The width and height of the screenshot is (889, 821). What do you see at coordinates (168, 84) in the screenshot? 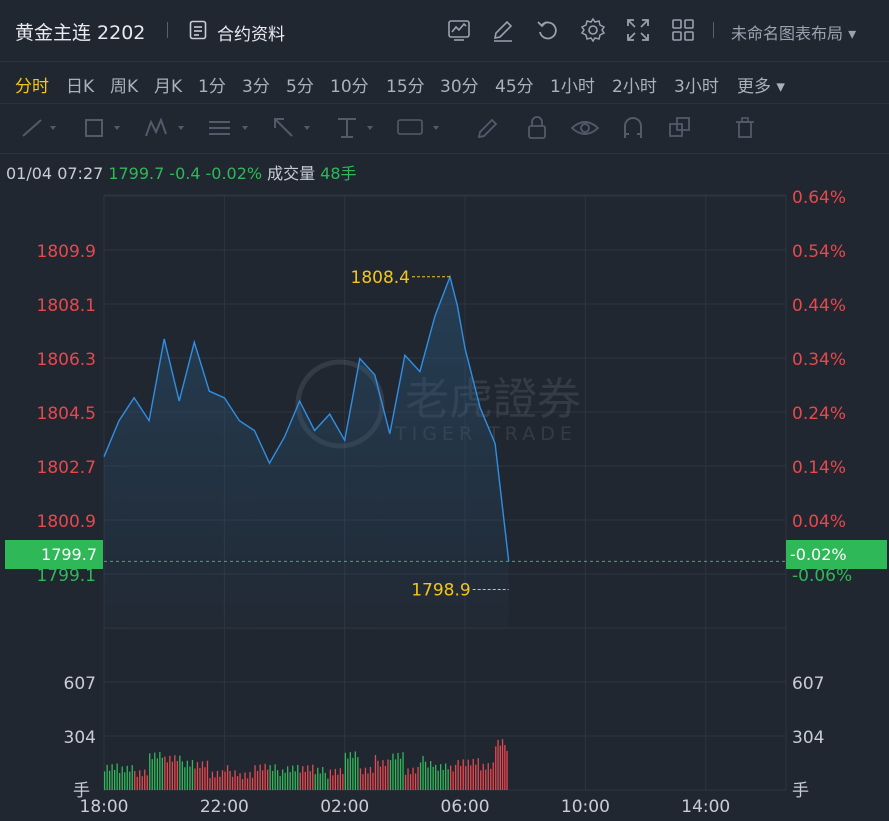
I see `tab-monthly: 月K` at bounding box center [168, 84].